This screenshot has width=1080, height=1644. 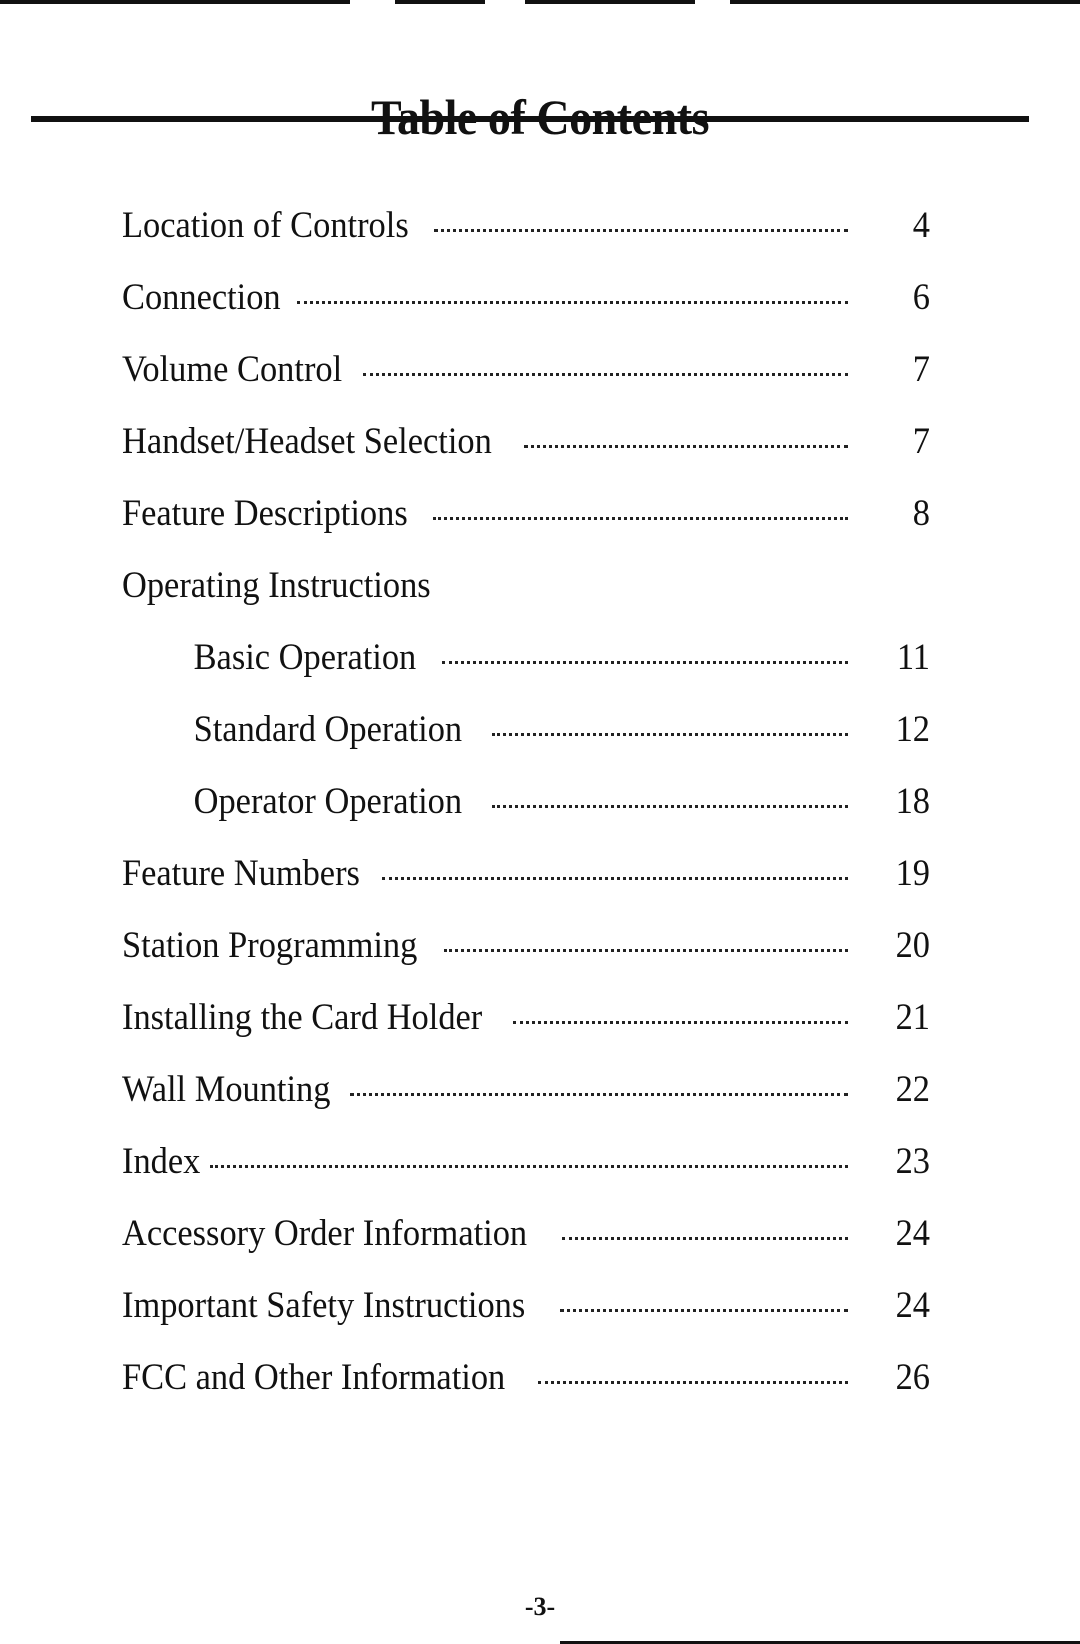 What do you see at coordinates (314, 1377) in the screenshot?
I see `toc-entry-label: FCC and Other Information` at bounding box center [314, 1377].